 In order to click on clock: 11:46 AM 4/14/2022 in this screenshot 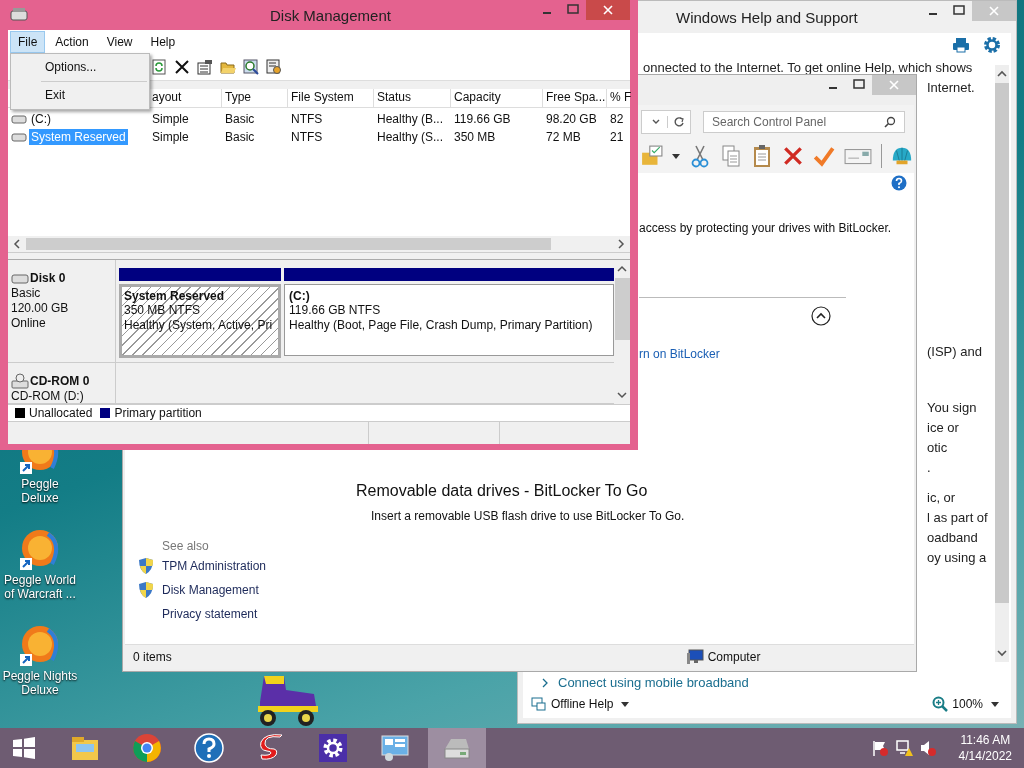, I will do `click(985, 748)`.